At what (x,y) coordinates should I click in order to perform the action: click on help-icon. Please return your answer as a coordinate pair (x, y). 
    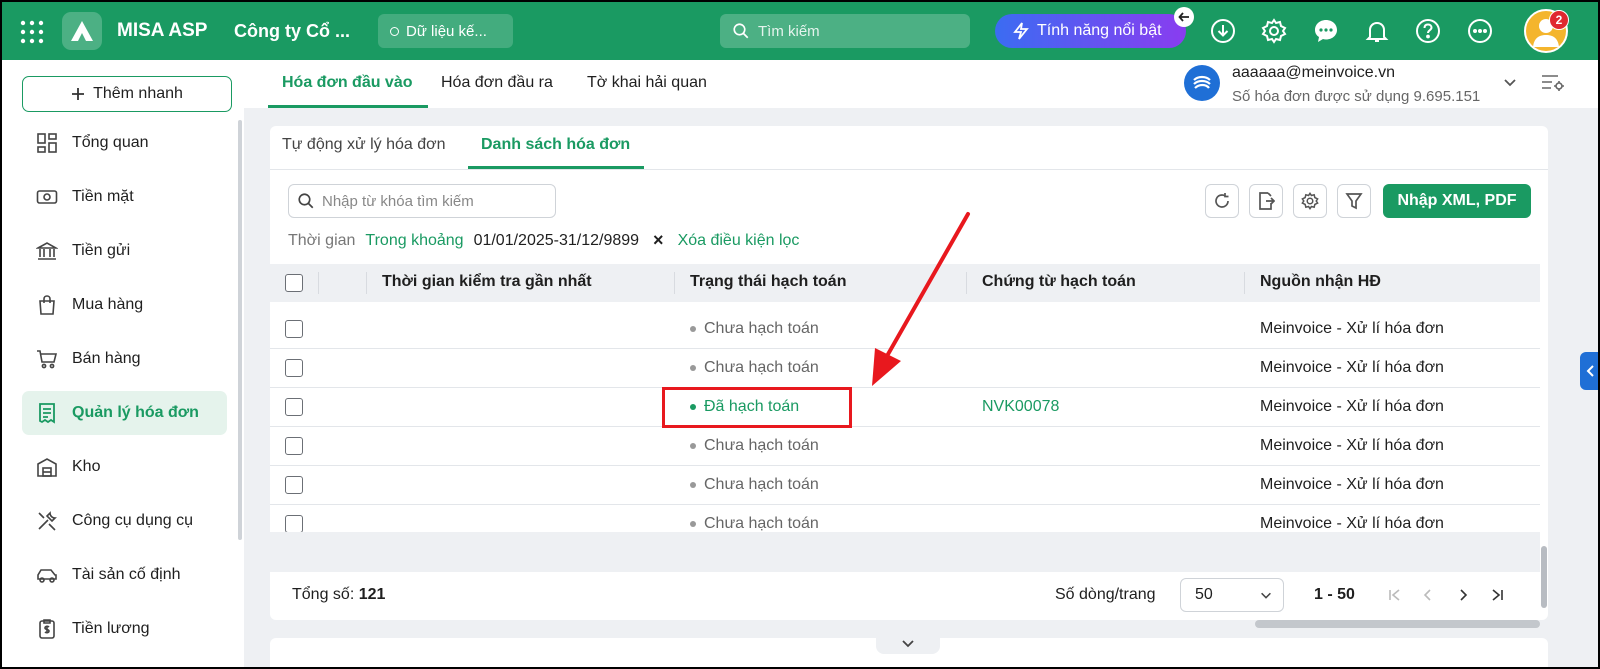
    Looking at the image, I should click on (1428, 31).